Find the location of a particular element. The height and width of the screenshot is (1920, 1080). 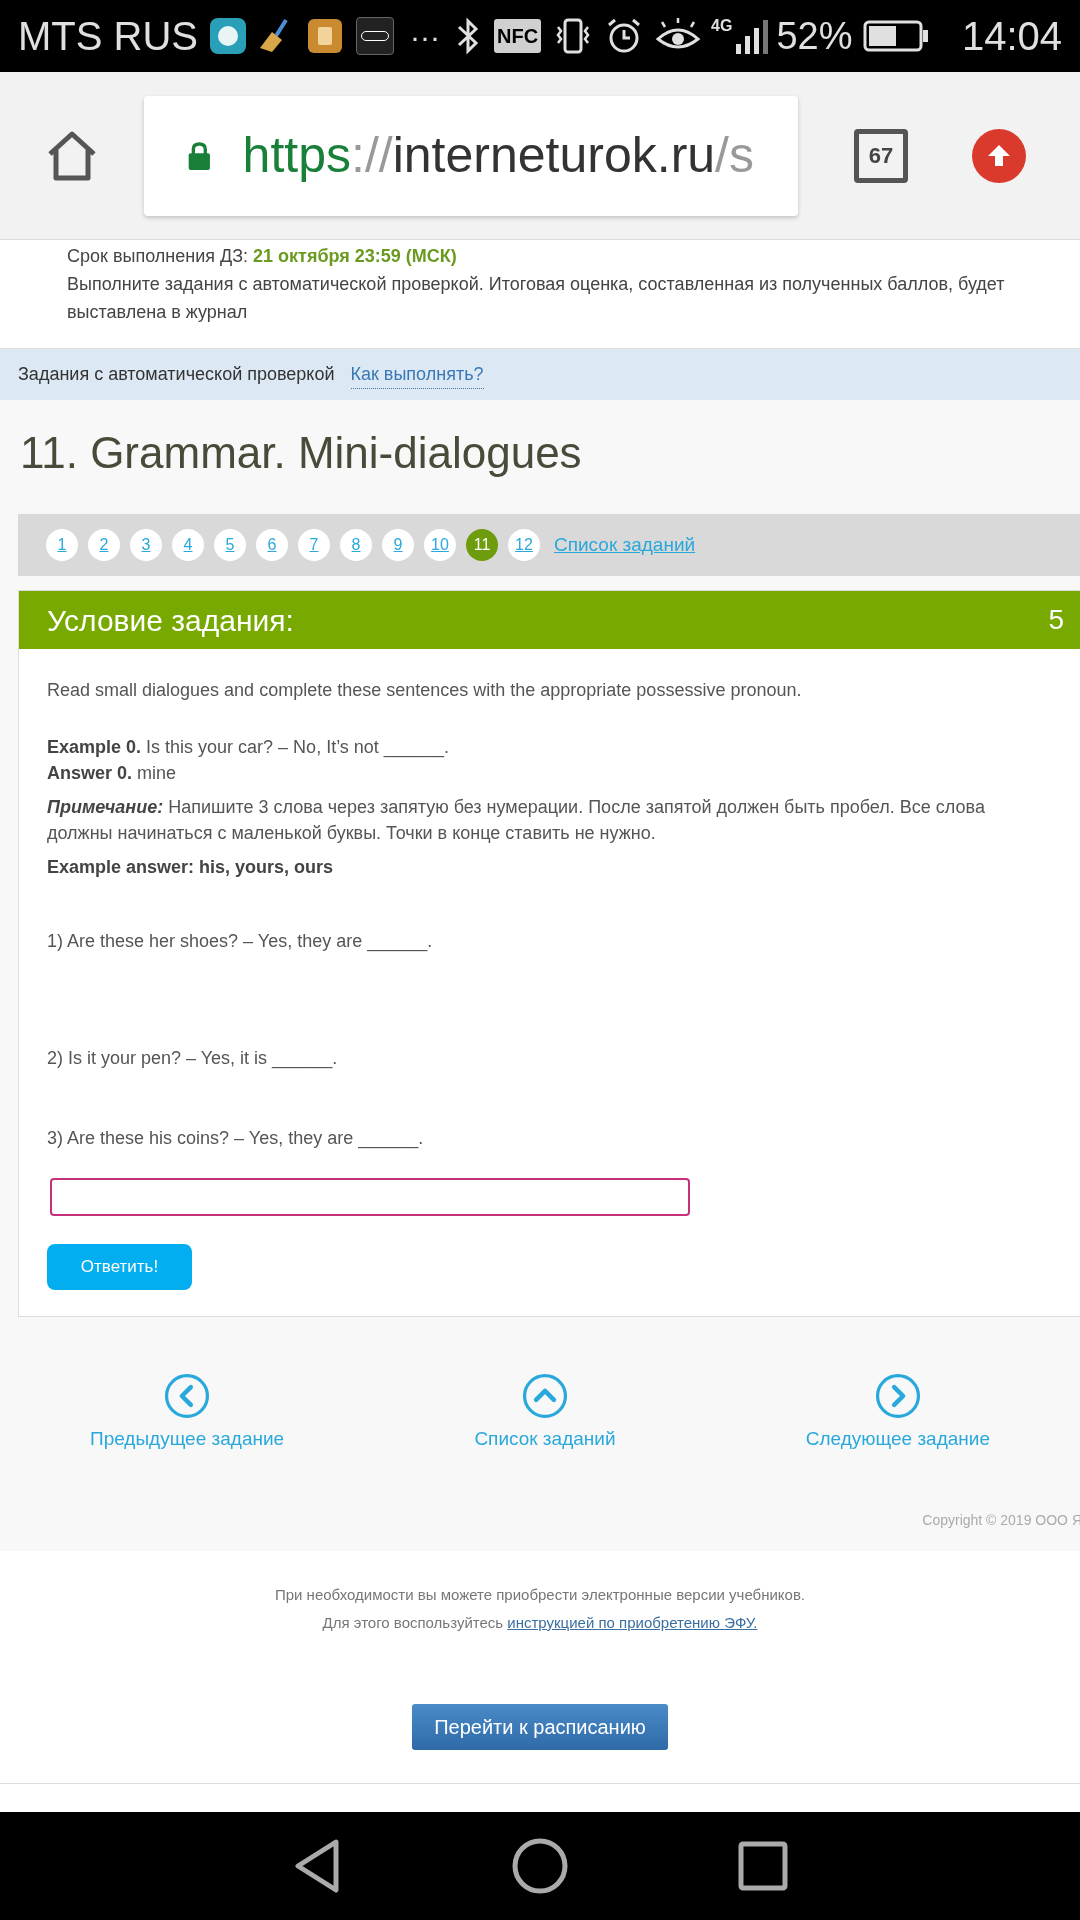

page-number: 11 is located at coordinates (482, 545).